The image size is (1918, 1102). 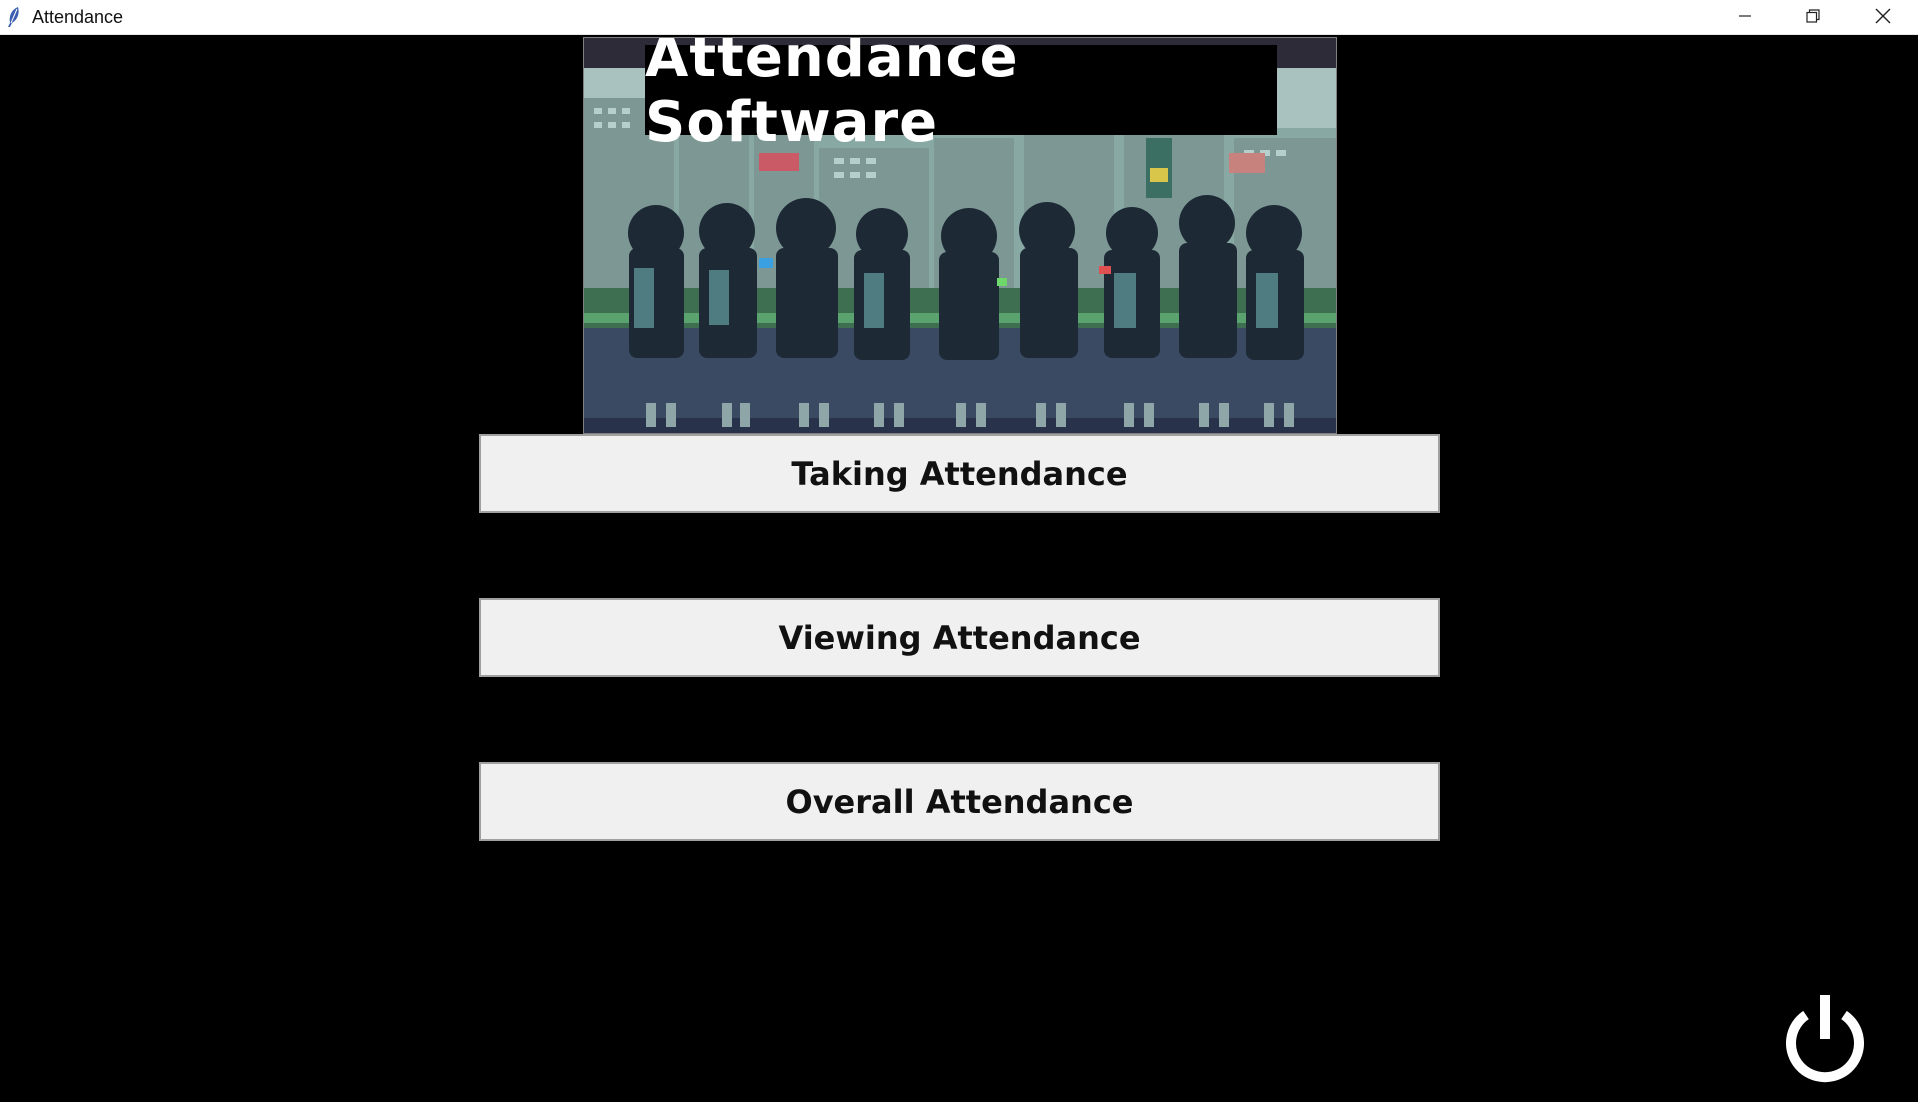 I want to click on power-icon, so click(x=1825, y=1041).